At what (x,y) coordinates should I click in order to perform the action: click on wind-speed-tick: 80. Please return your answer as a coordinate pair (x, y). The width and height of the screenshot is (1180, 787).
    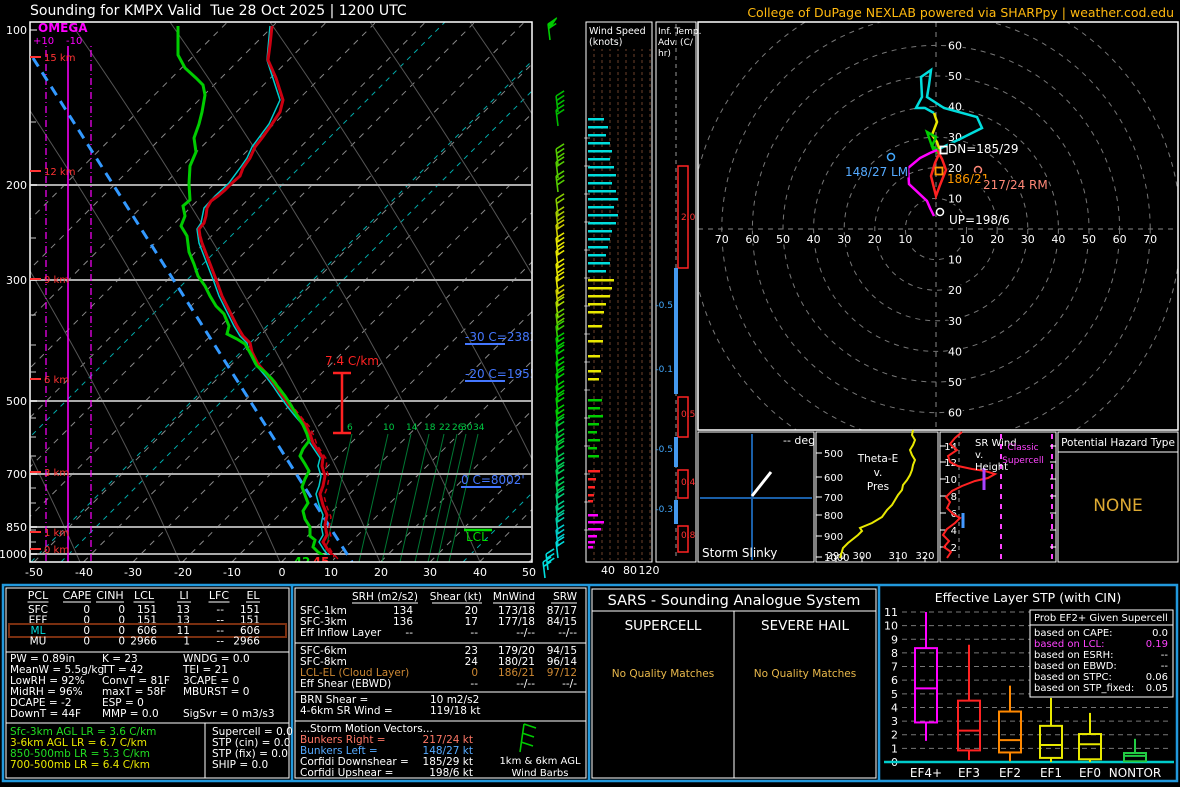
    Looking at the image, I should click on (630, 570).